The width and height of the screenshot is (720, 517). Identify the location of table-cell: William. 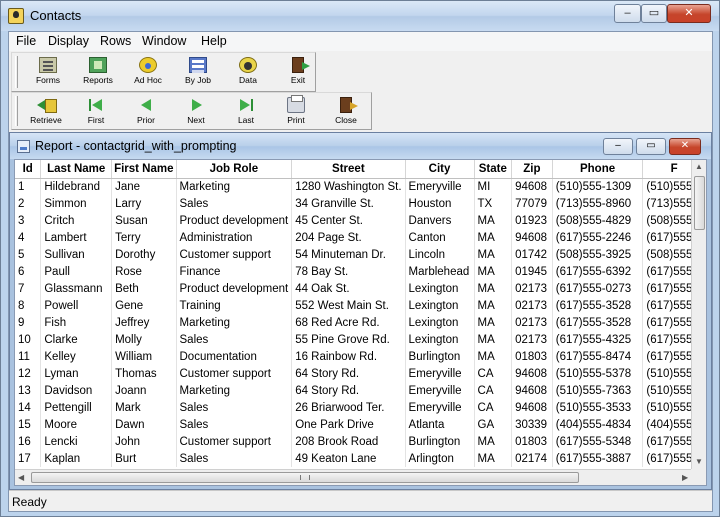
(144, 356).